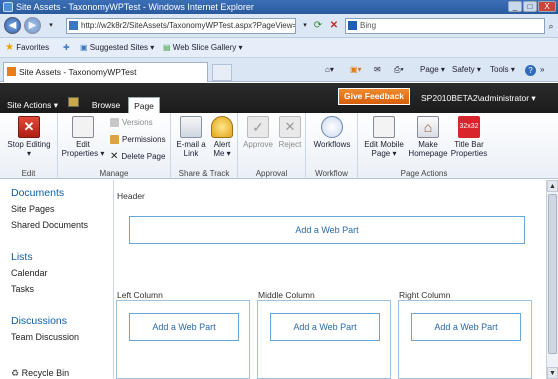 The image size is (558, 379). I want to click on edit-properties-button: Edit Properties ▾, so click(83, 137).